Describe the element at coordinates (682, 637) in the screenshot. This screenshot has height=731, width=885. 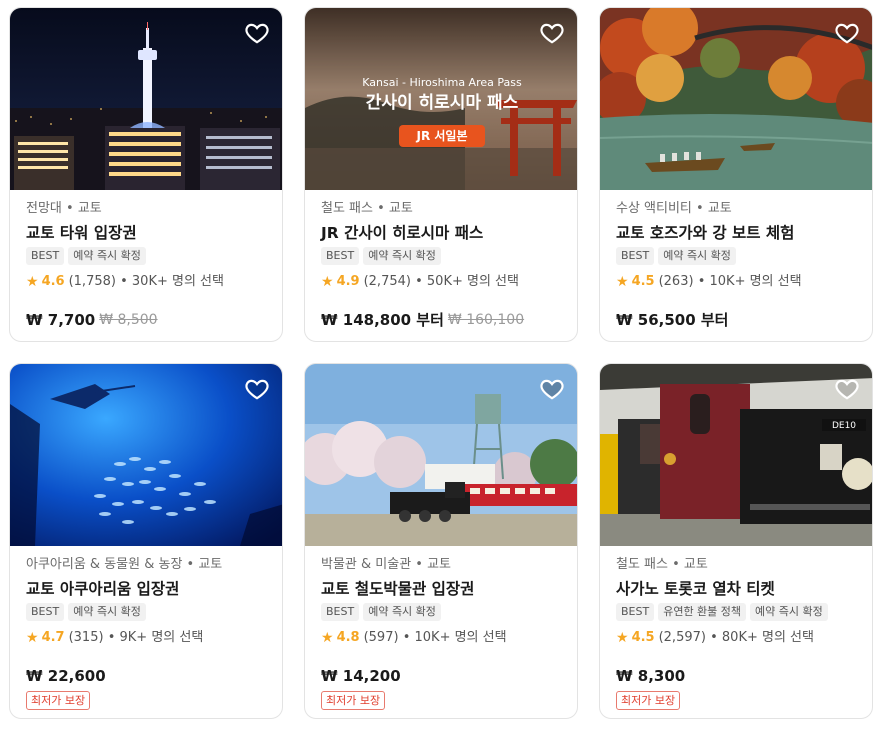
I see `review-count: (2,597)` at that location.